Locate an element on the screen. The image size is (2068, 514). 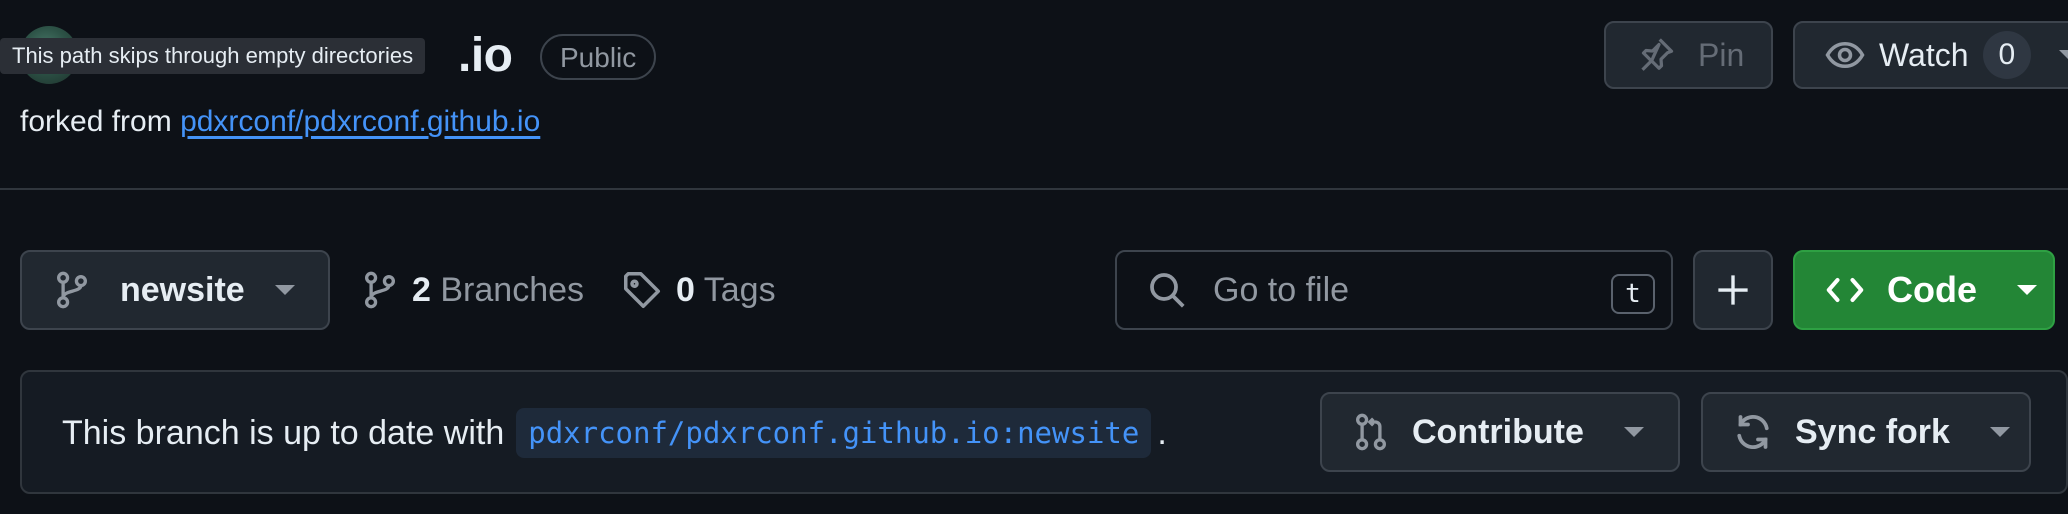
pin-button: Pin is located at coordinates (1688, 55).